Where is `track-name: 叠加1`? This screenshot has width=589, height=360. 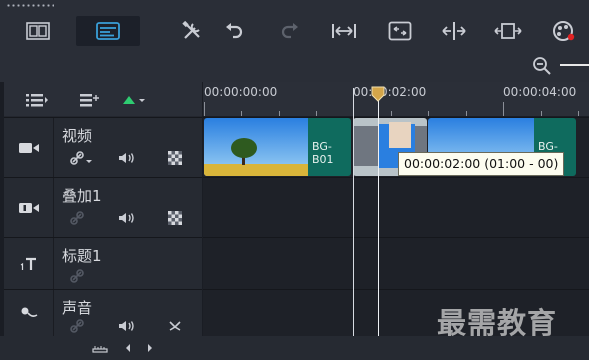
track-name: 叠加1 is located at coordinates (82, 196).